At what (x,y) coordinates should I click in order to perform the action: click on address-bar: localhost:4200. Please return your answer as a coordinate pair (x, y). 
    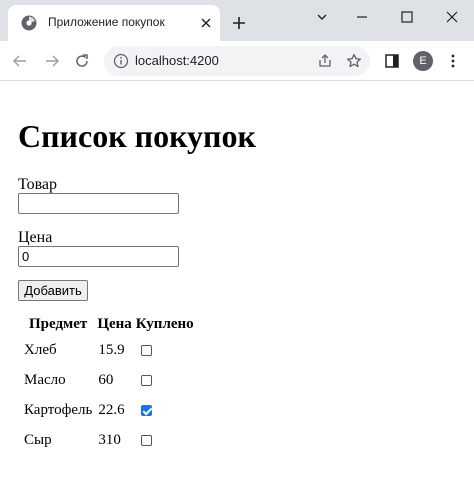
    Looking at the image, I should click on (237, 61).